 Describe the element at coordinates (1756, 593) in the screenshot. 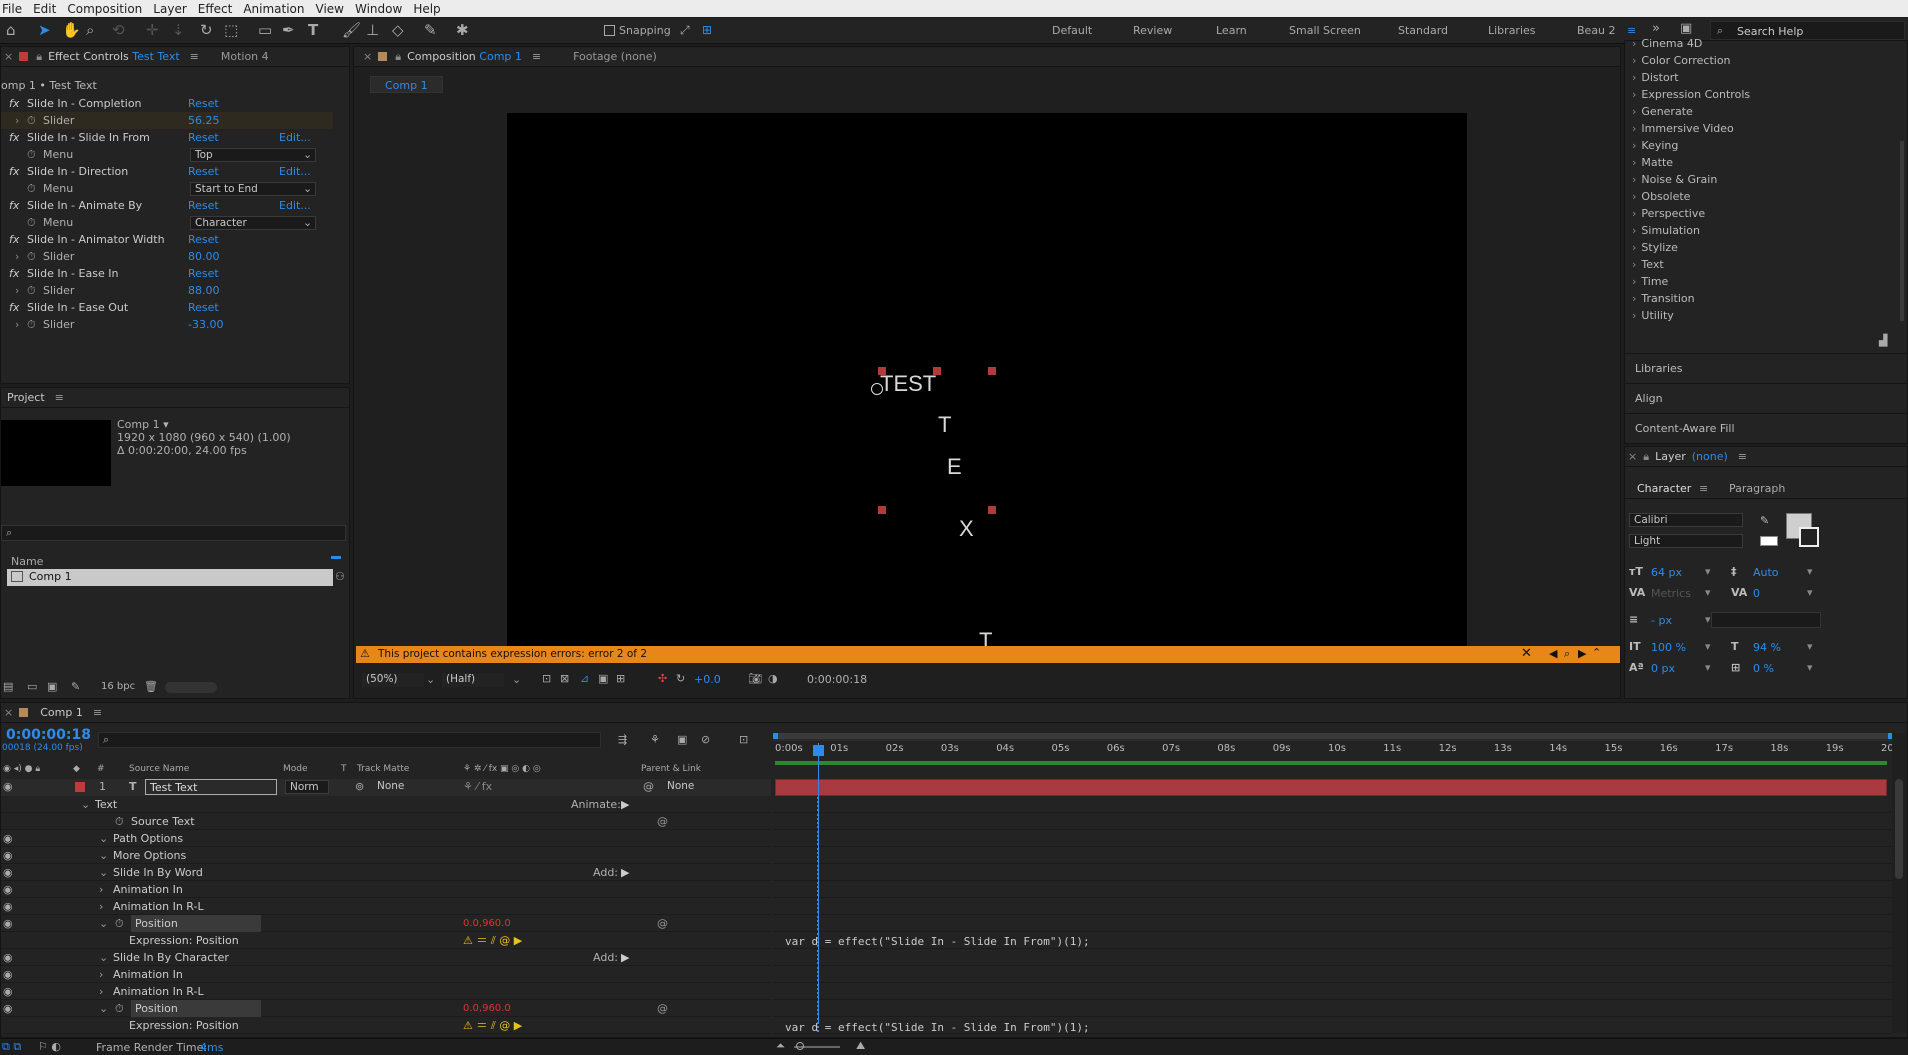

I see `tracking-field: 0` at that location.